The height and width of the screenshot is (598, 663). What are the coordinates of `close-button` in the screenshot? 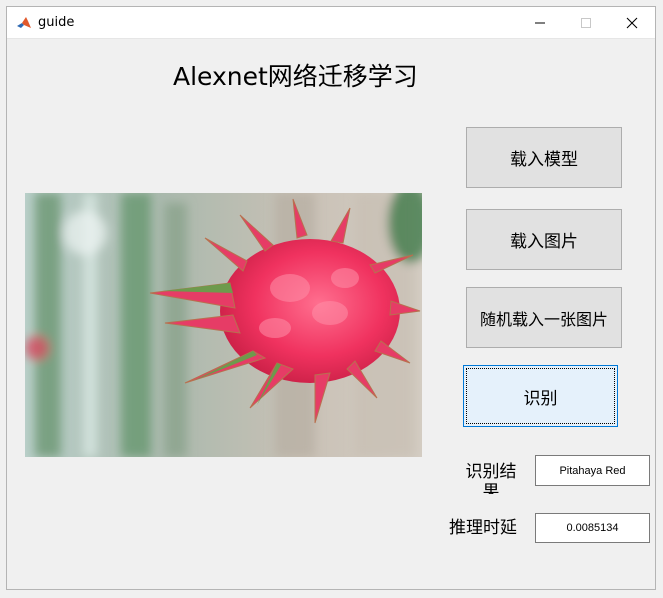 It's located at (632, 22).